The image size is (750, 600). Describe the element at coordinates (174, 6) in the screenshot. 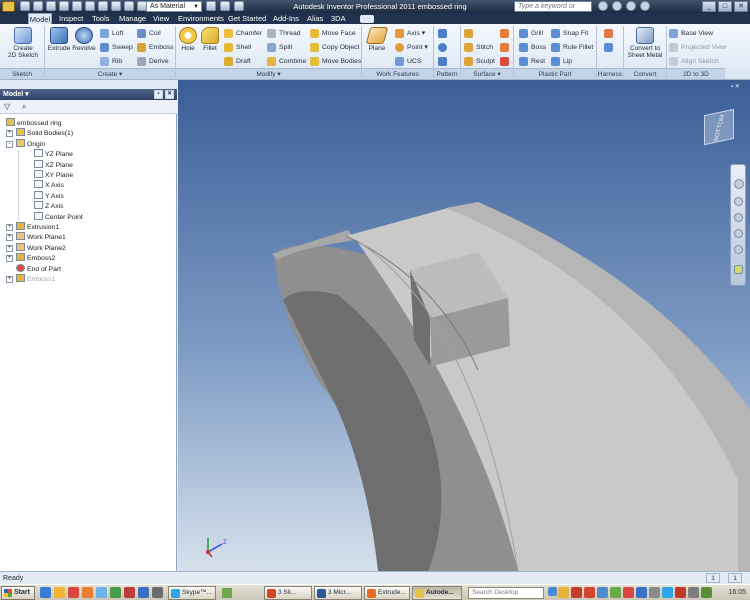

I see `material-dropdown: As Material ▼` at that location.